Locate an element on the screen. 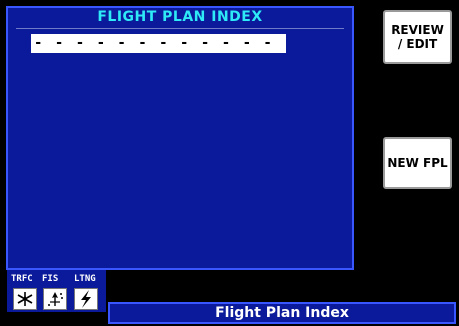 The width and height of the screenshot is (459, 326). panel-title: FLIGHT PLAN INDEX is located at coordinates (180, 17).